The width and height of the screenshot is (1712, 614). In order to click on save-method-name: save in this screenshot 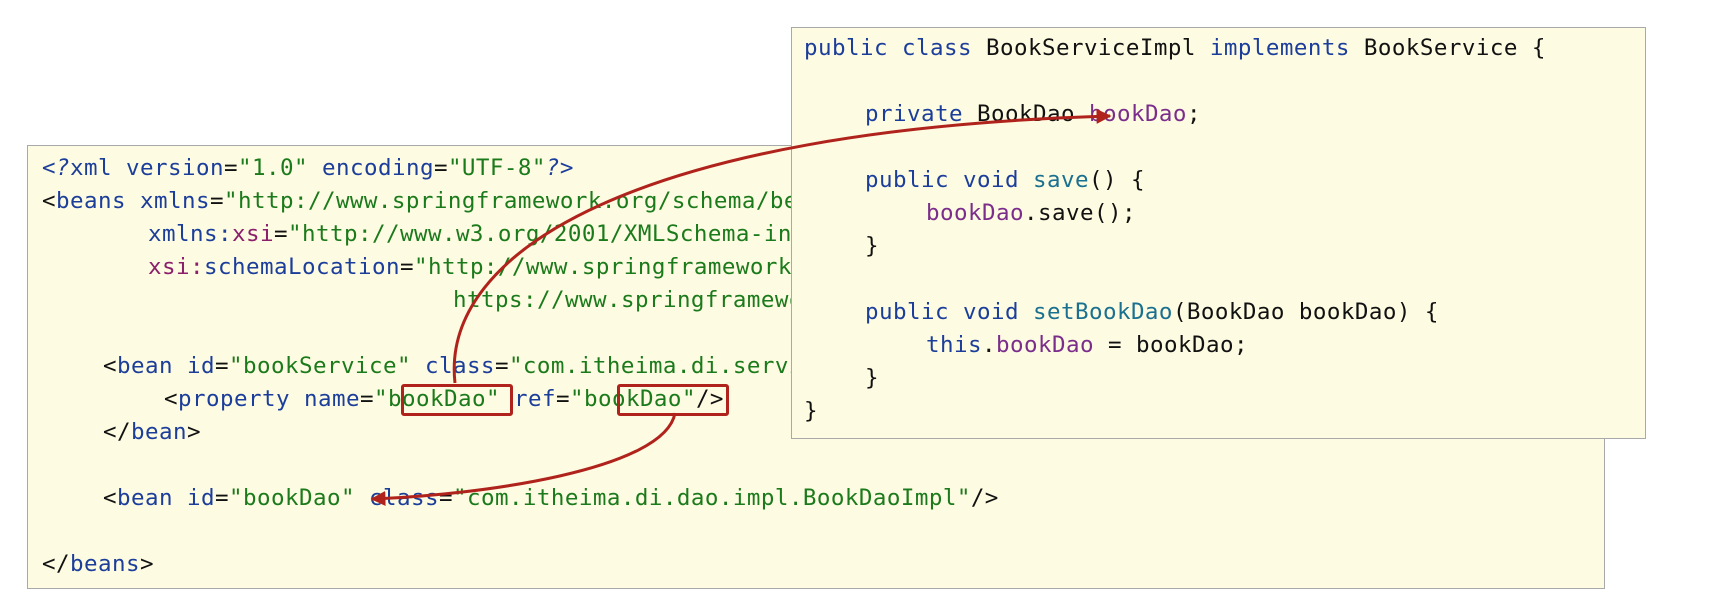, I will do `click(1053, 180)`.